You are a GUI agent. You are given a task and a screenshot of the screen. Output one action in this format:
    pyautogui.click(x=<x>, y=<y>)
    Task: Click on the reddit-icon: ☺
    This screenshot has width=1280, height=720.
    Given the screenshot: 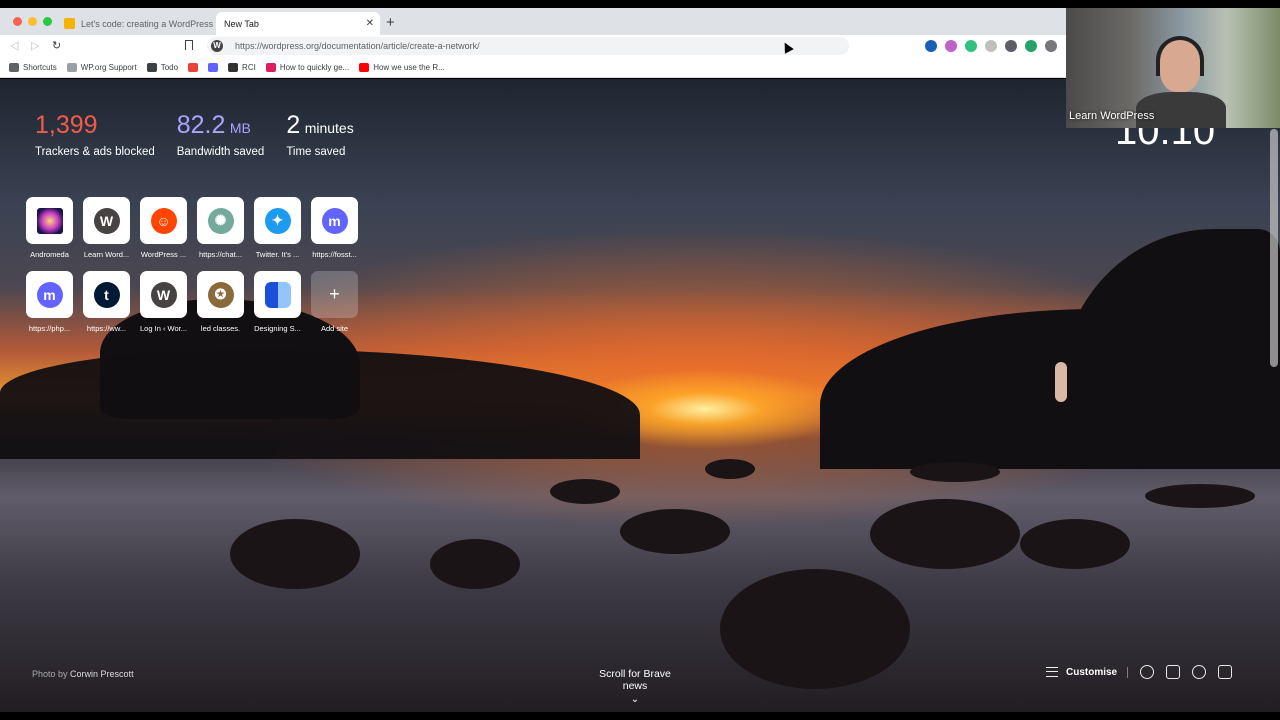 What is the action you would take?
    pyautogui.click(x=163, y=220)
    